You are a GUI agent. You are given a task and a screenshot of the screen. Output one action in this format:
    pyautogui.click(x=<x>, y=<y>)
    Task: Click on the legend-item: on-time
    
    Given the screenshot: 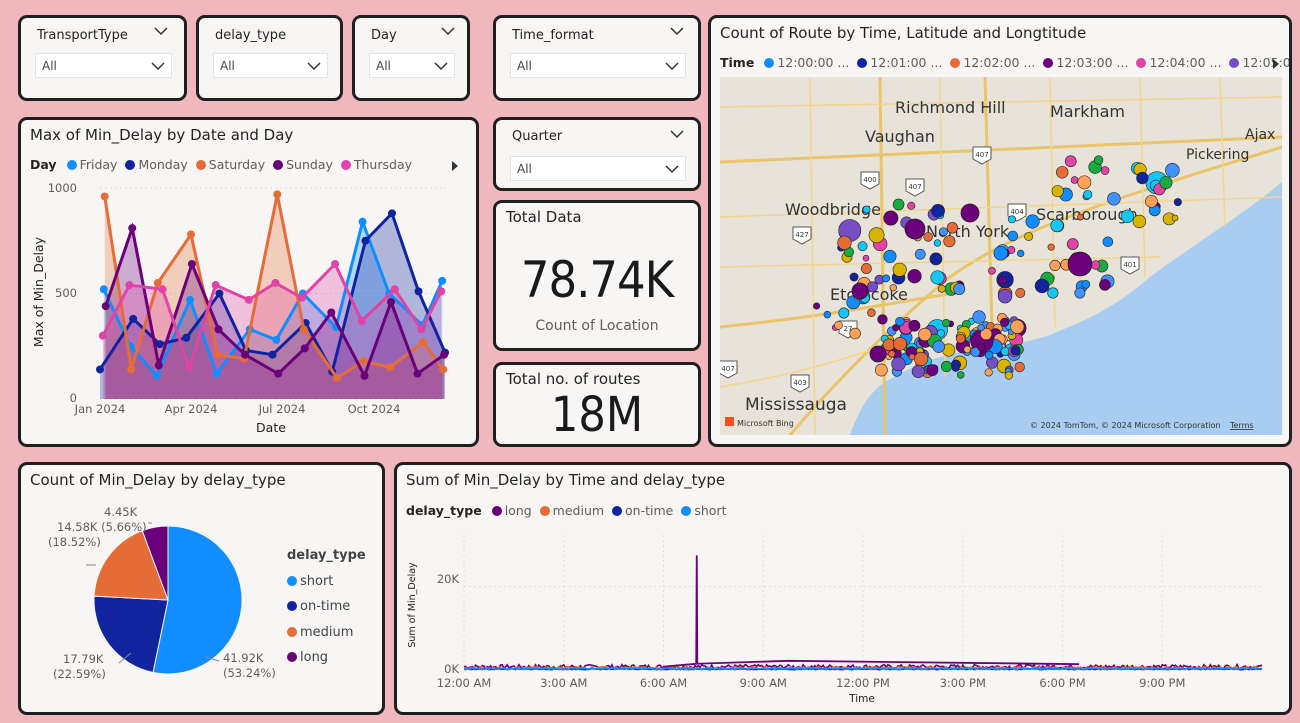 What is the action you would take?
    pyautogui.click(x=326, y=607)
    